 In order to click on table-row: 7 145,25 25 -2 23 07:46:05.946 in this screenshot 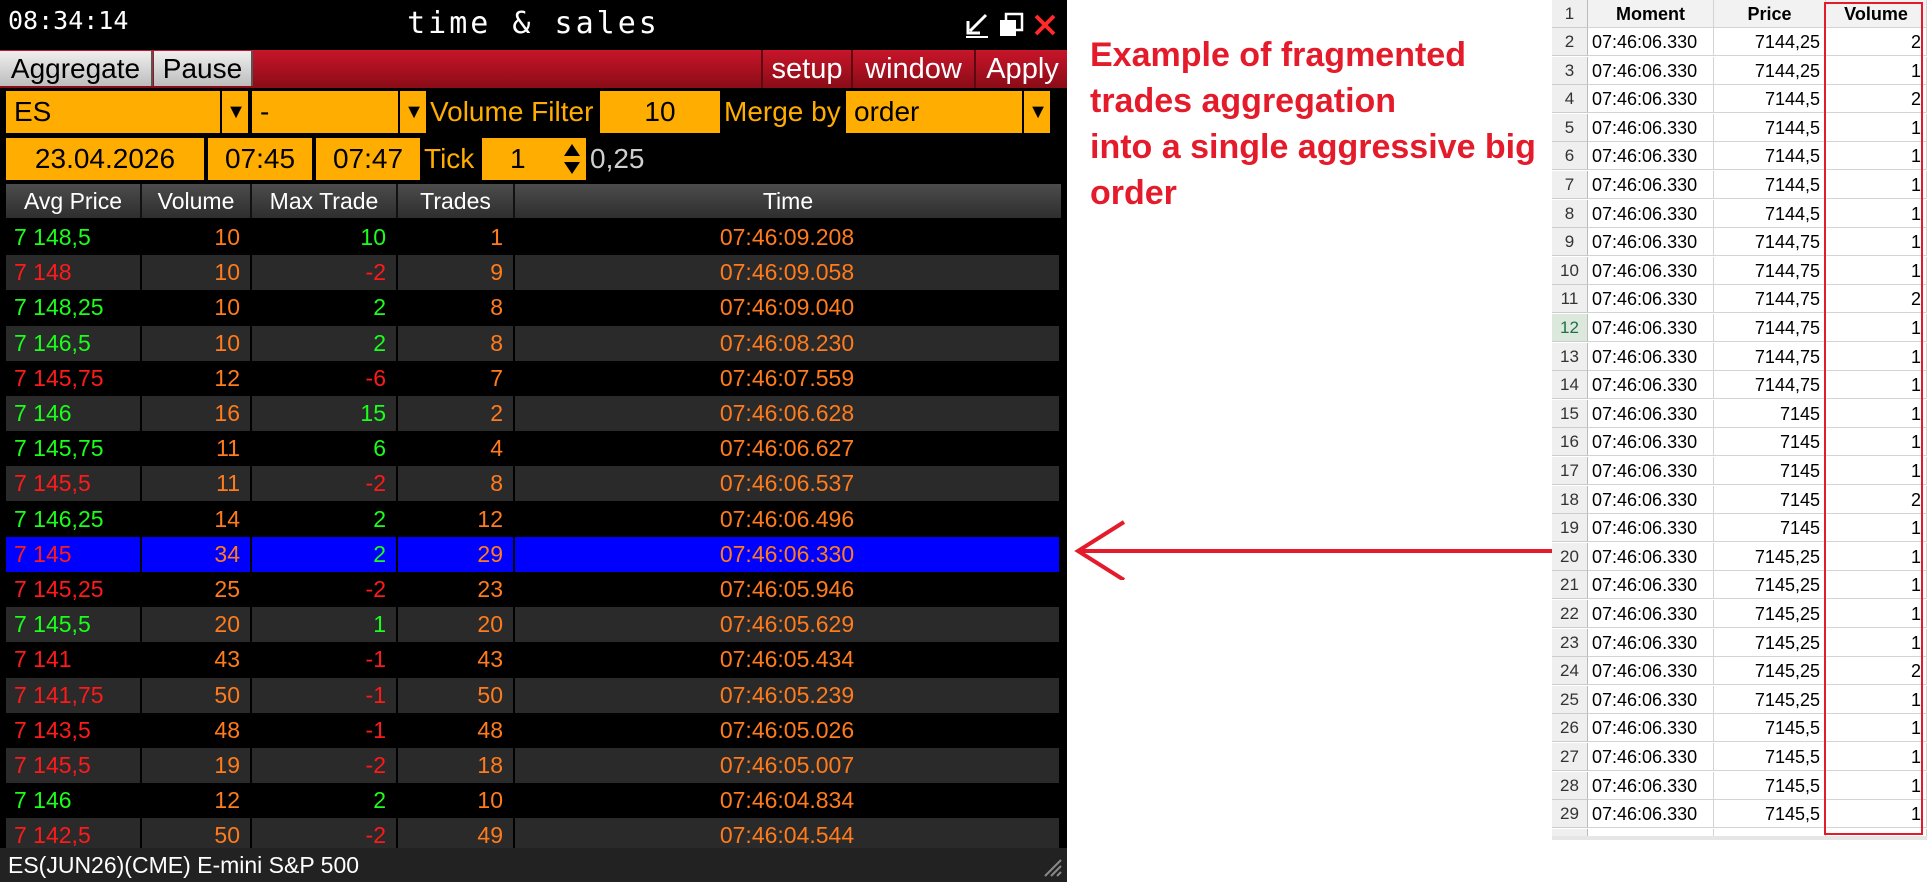, I will do `click(533, 589)`.